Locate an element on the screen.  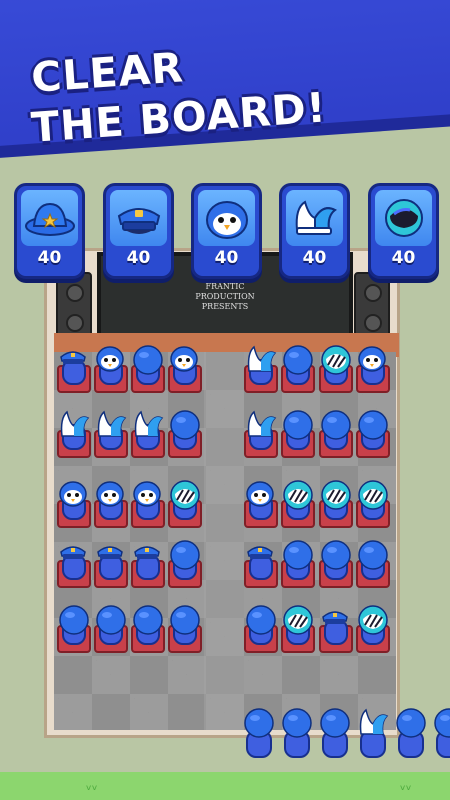
hat-card-police: 40 is located at coordinates (138, 231).